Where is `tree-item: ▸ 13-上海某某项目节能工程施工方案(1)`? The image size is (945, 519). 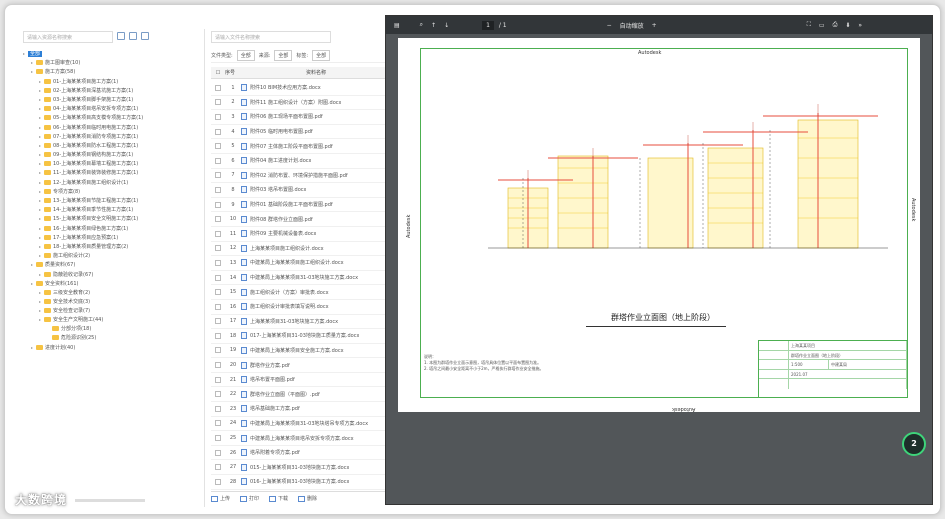 tree-item: ▸ 13-上海某某项目节能工程施工方案(1) is located at coordinates (114, 200).